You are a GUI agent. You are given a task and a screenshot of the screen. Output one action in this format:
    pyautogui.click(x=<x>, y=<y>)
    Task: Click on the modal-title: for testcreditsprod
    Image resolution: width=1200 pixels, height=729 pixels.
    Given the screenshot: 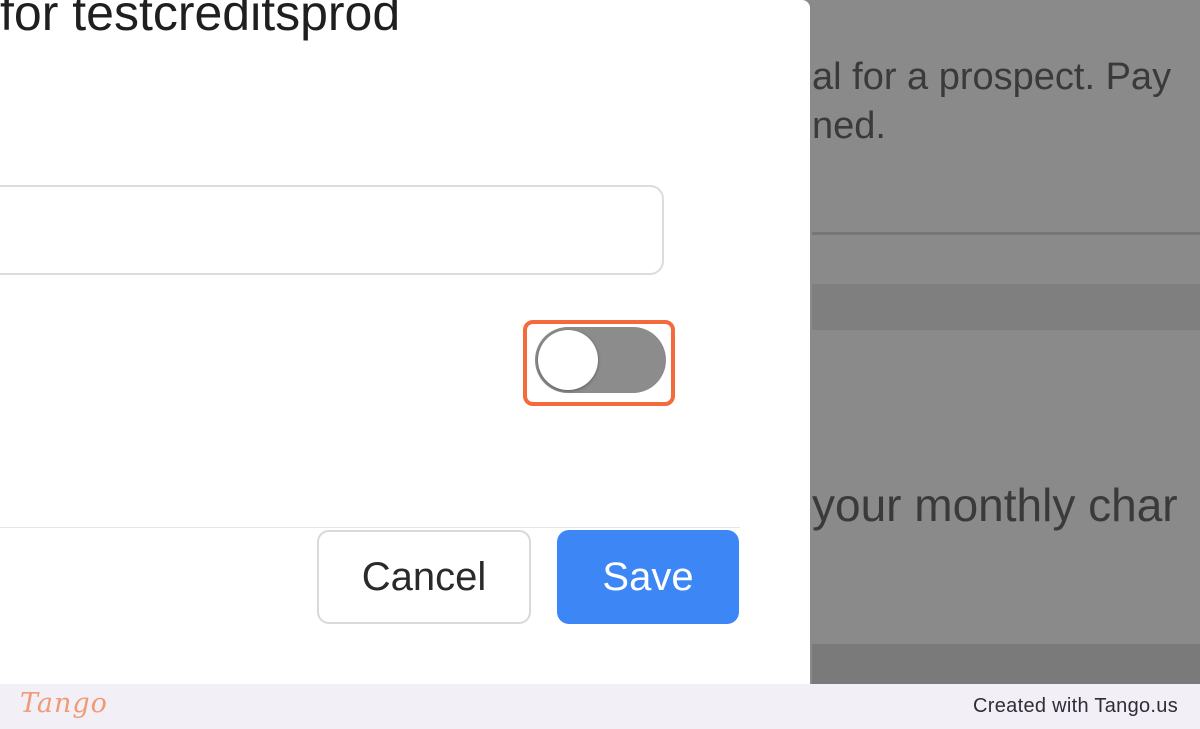 What is the action you would take?
    pyautogui.click(x=200, y=20)
    